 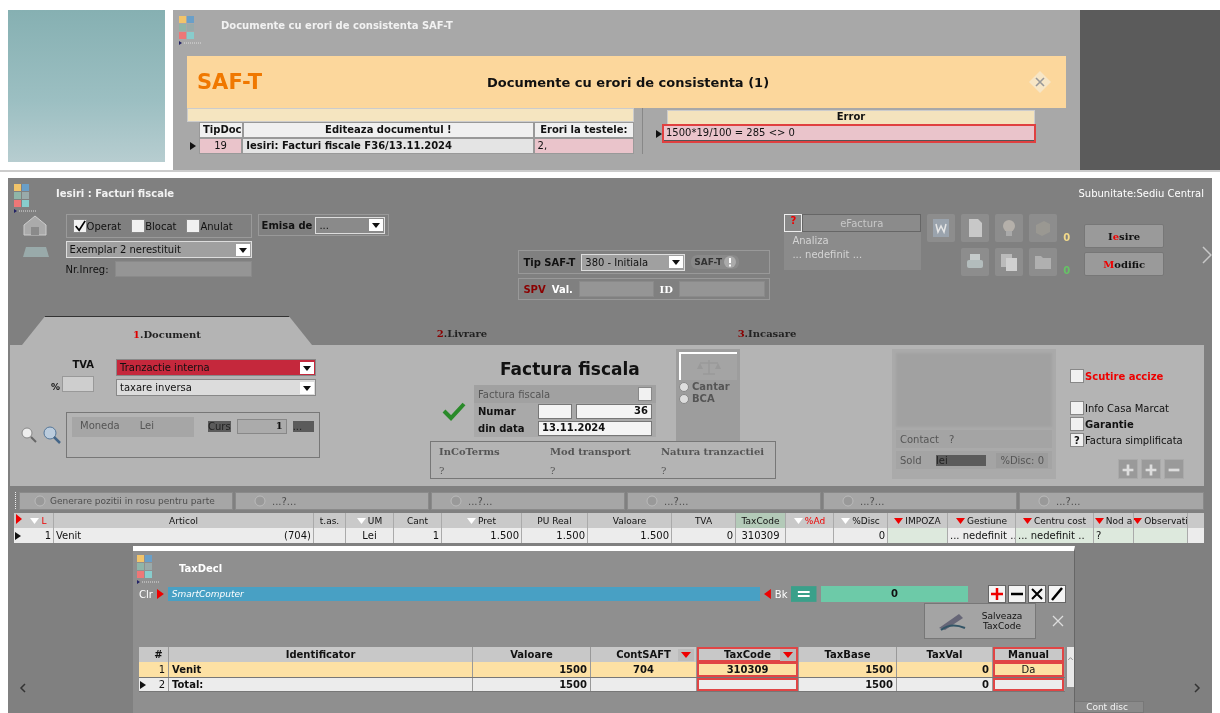 What do you see at coordinates (297, 535) in the screenshot?
I see `account-label: (704)` at bounding box center [297, 535].